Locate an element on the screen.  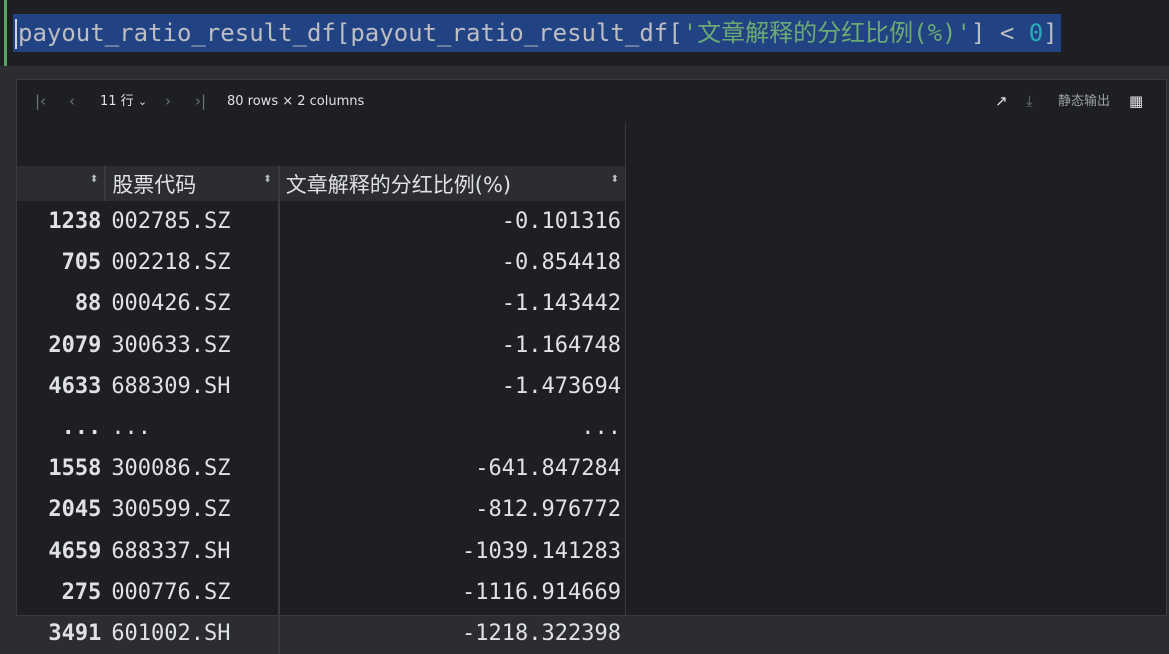
last-page-icon: ›| is located at coordinates (200, 101).